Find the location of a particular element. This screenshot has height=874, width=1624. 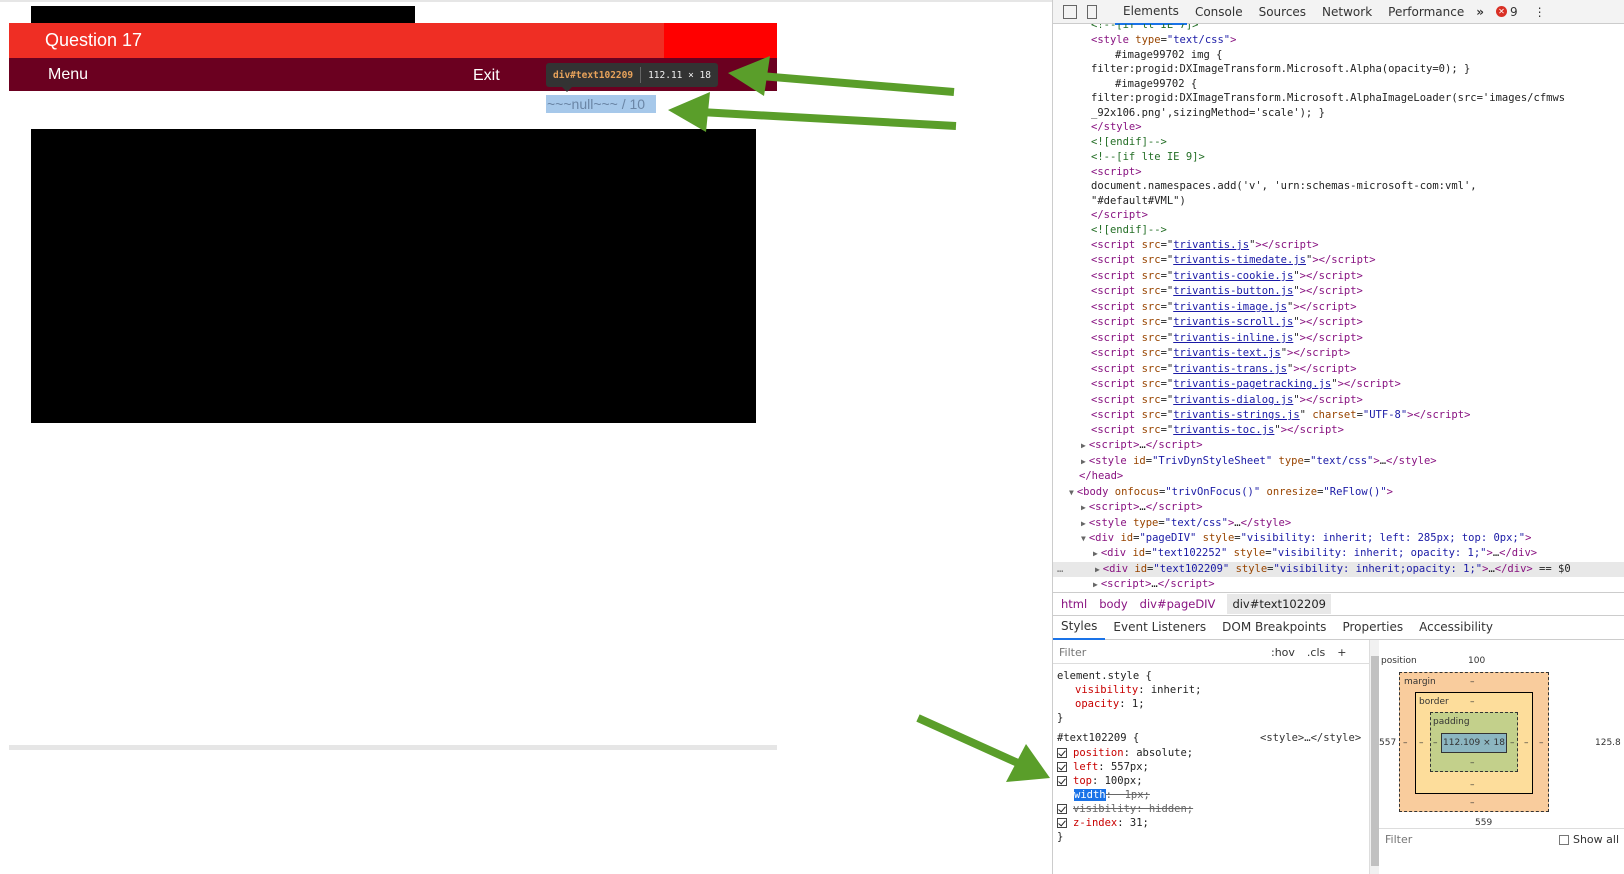

rule-declaration: position: absolute; is located at coordinates (1125, 753).